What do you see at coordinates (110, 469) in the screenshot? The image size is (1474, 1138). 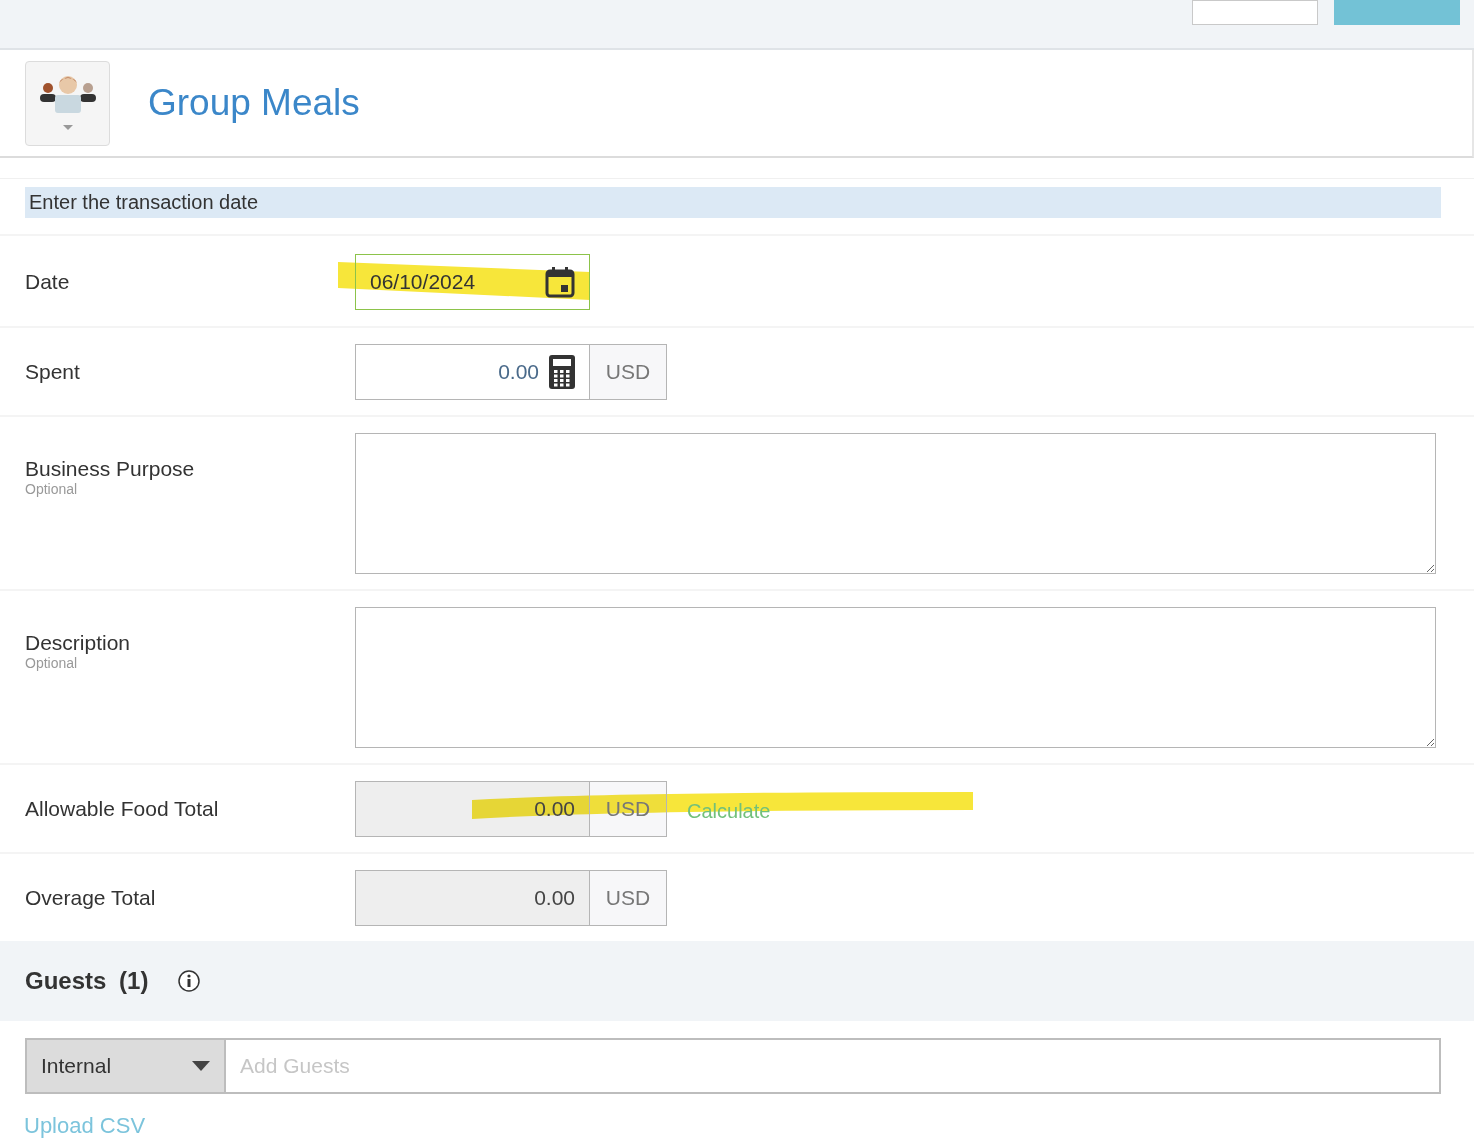 I see `field-label: Business Purpose` at bounding box center [110, 469].